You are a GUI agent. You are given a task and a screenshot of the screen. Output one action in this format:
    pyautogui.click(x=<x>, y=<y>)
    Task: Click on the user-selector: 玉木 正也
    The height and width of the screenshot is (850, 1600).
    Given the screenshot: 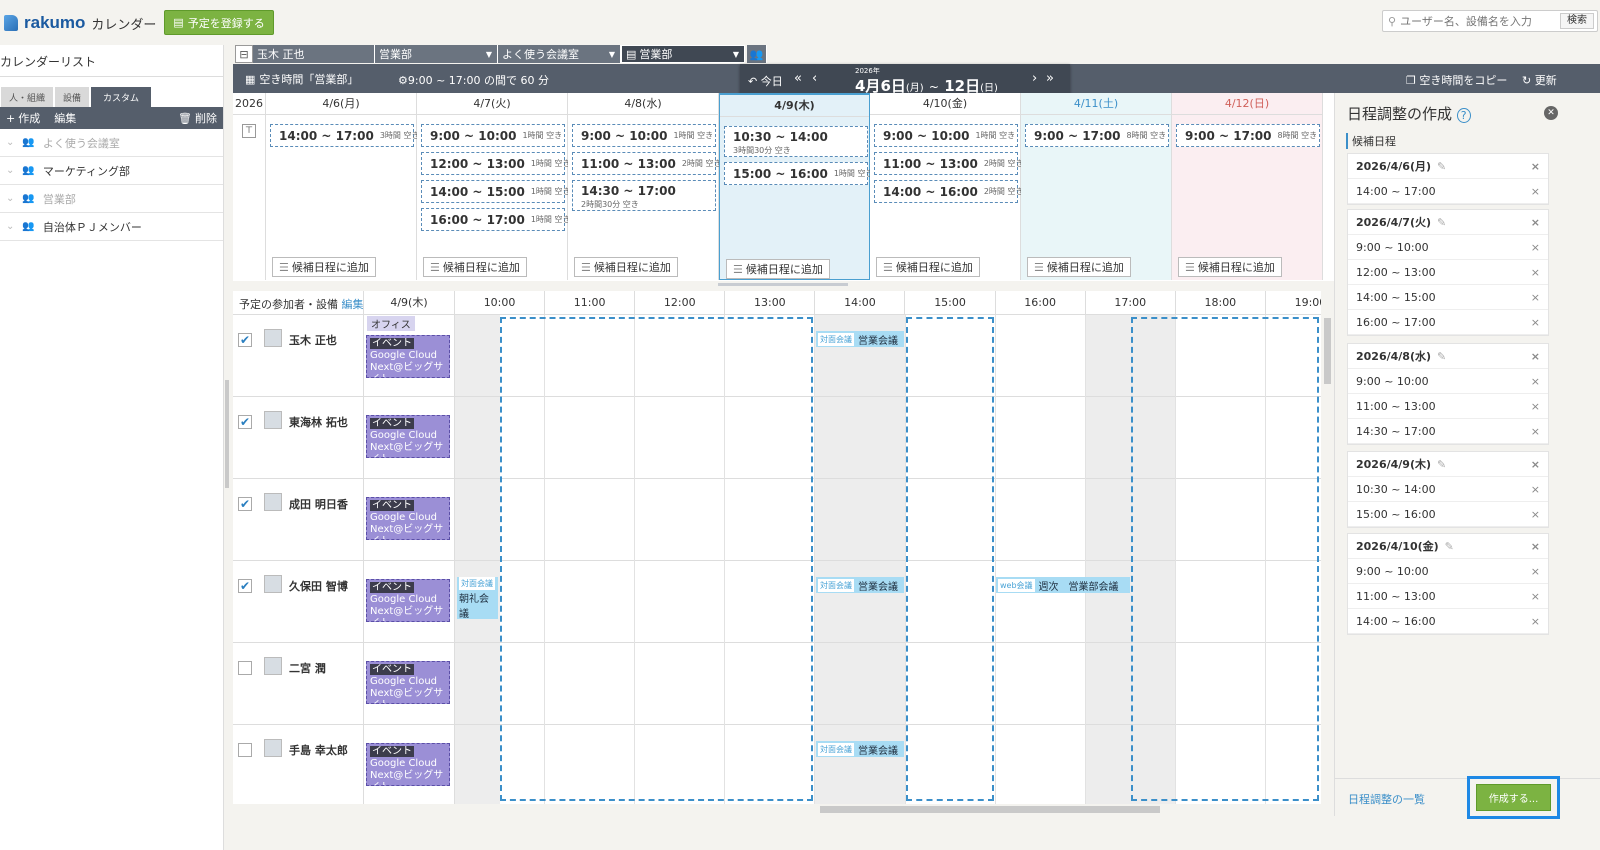 What is the action you would take?
    pyautogui.click(x=314, y=54)
    